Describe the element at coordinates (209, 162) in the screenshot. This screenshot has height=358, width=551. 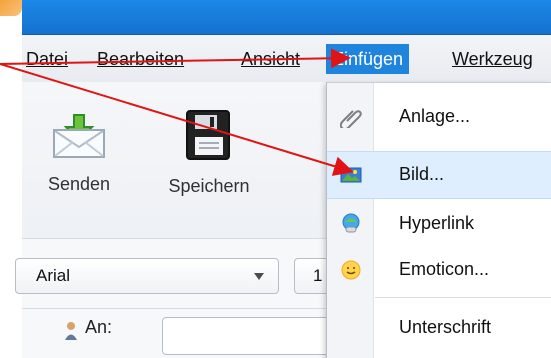
I see `save-button: Speichern` at that location.